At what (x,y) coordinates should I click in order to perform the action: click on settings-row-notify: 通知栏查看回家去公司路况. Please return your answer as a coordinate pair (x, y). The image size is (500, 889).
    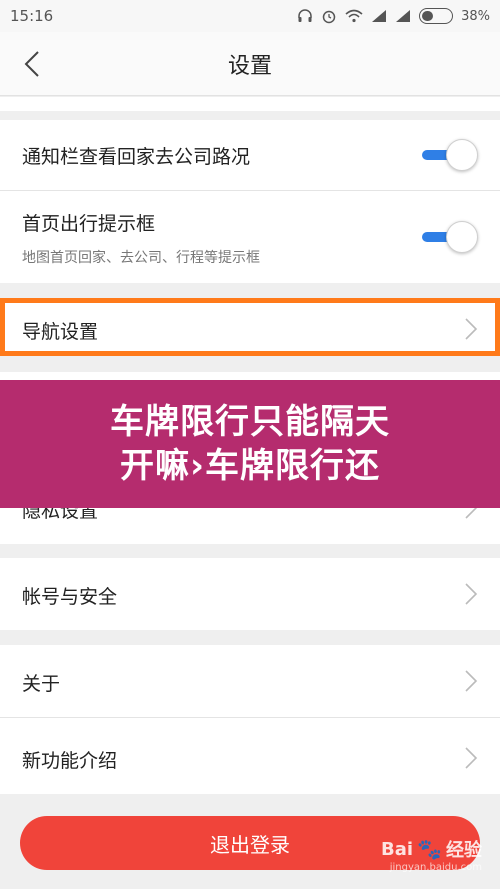
    Looking at the image, I should click on (250, 155).